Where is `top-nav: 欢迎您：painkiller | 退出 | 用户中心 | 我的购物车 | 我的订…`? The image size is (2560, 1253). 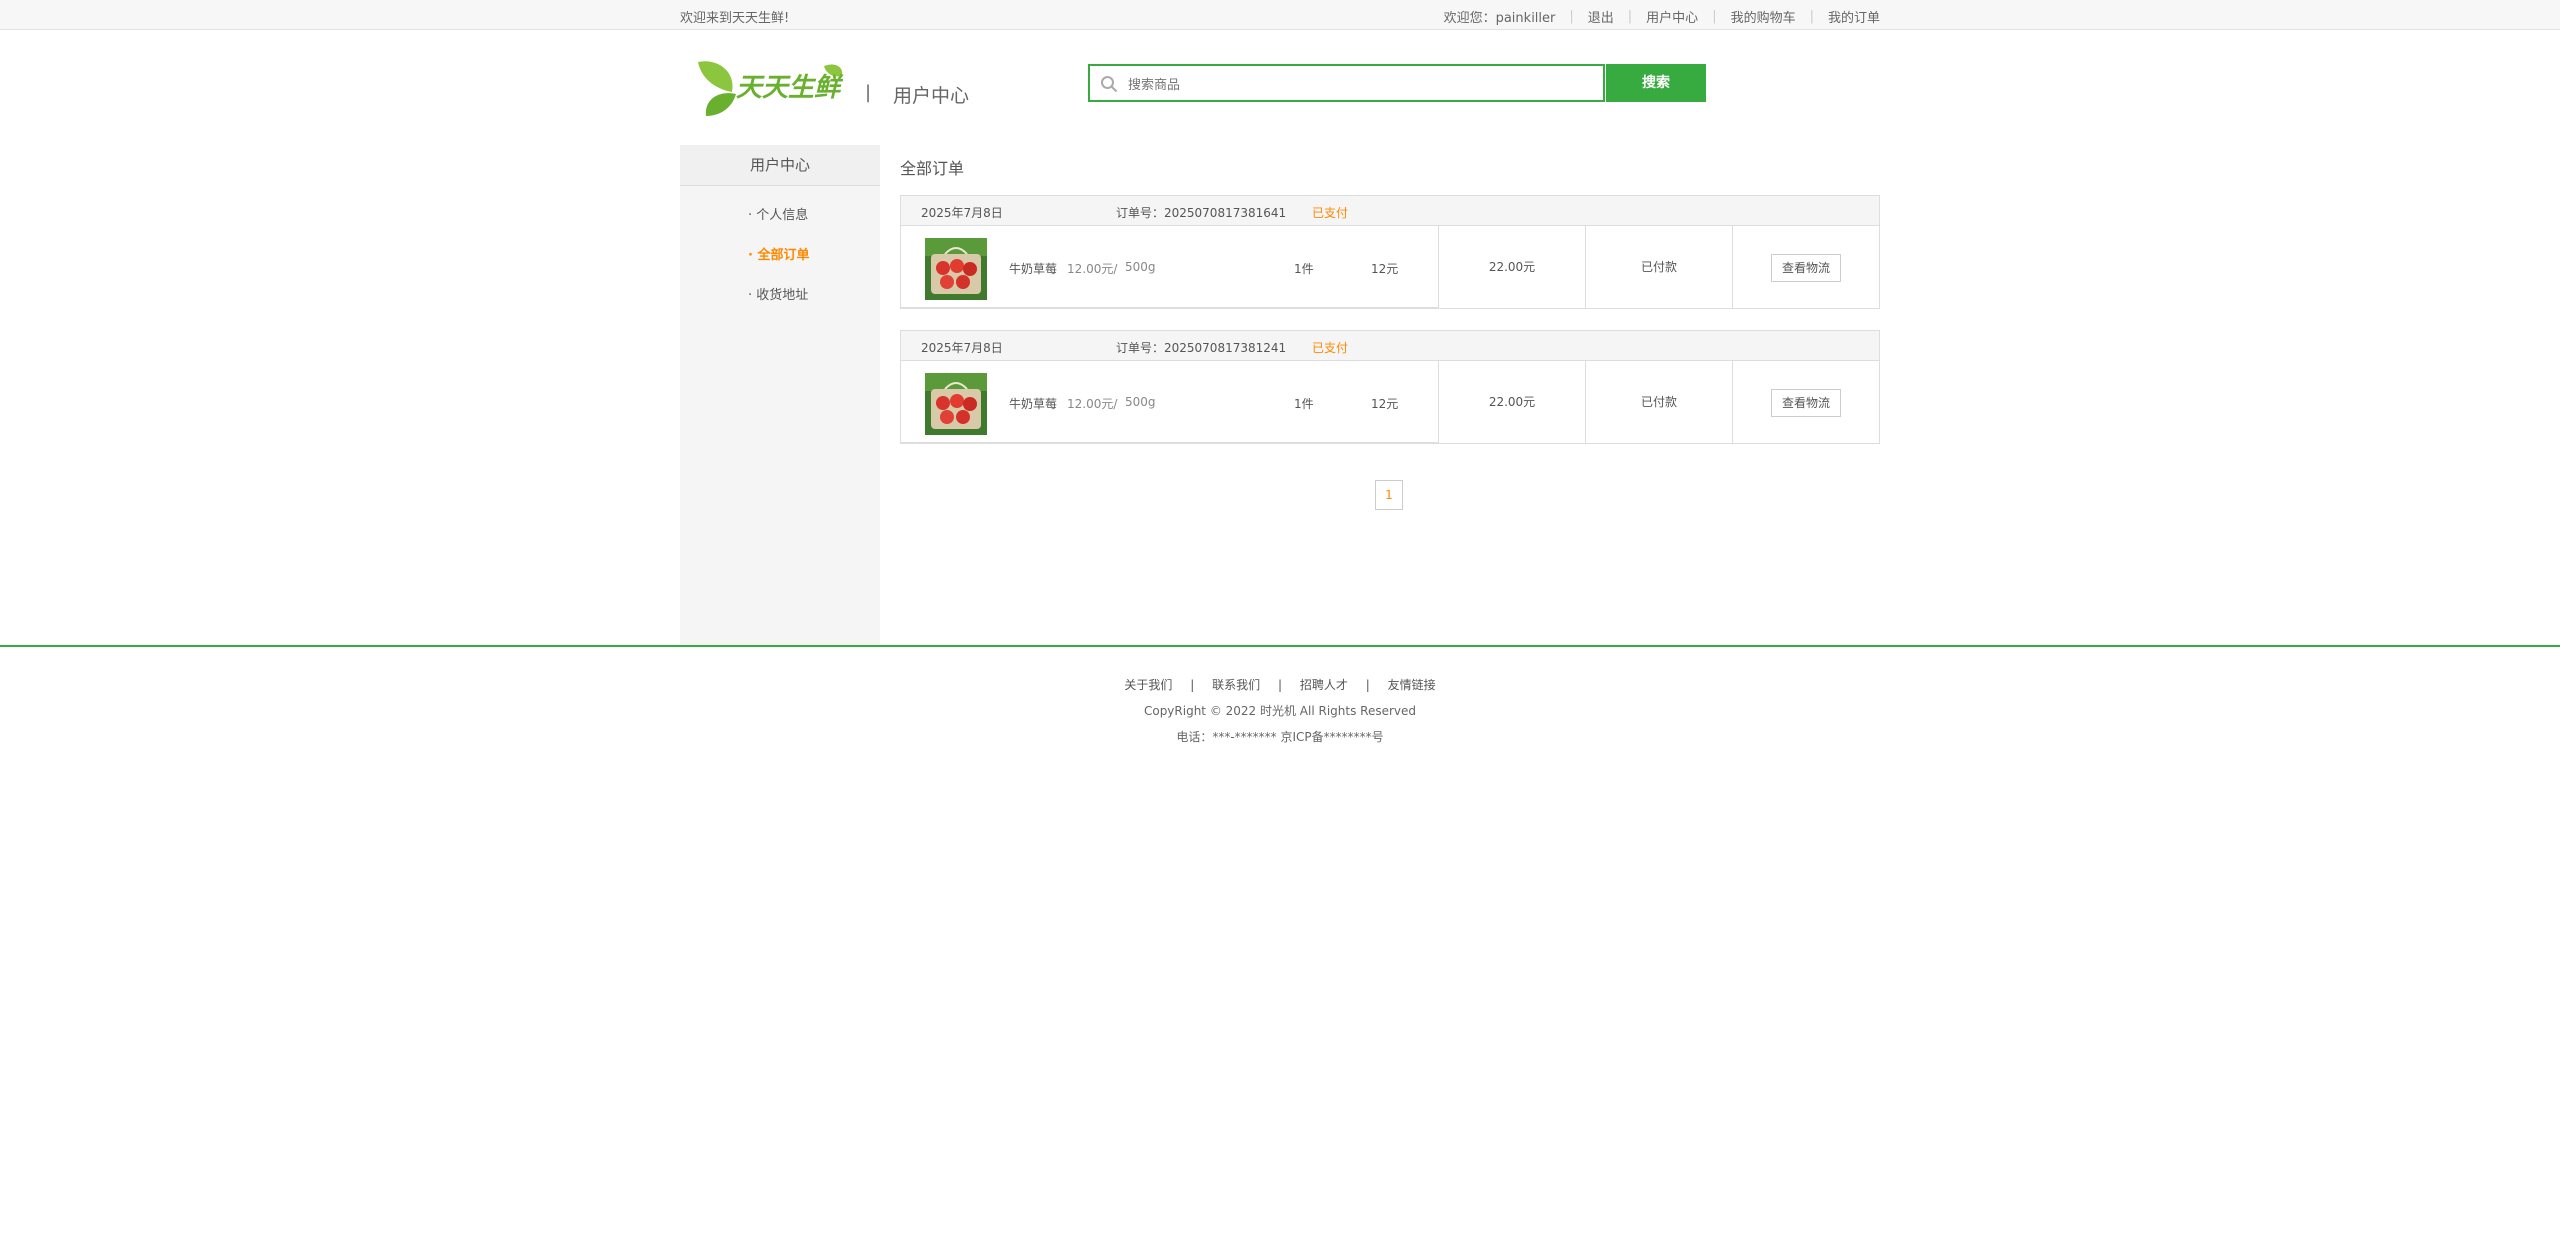 top-nav: 欢迎您：painkiller | 退出 | 用户中心 | 我的购物车 | 我的订… is located at coordinates (1661, 16).